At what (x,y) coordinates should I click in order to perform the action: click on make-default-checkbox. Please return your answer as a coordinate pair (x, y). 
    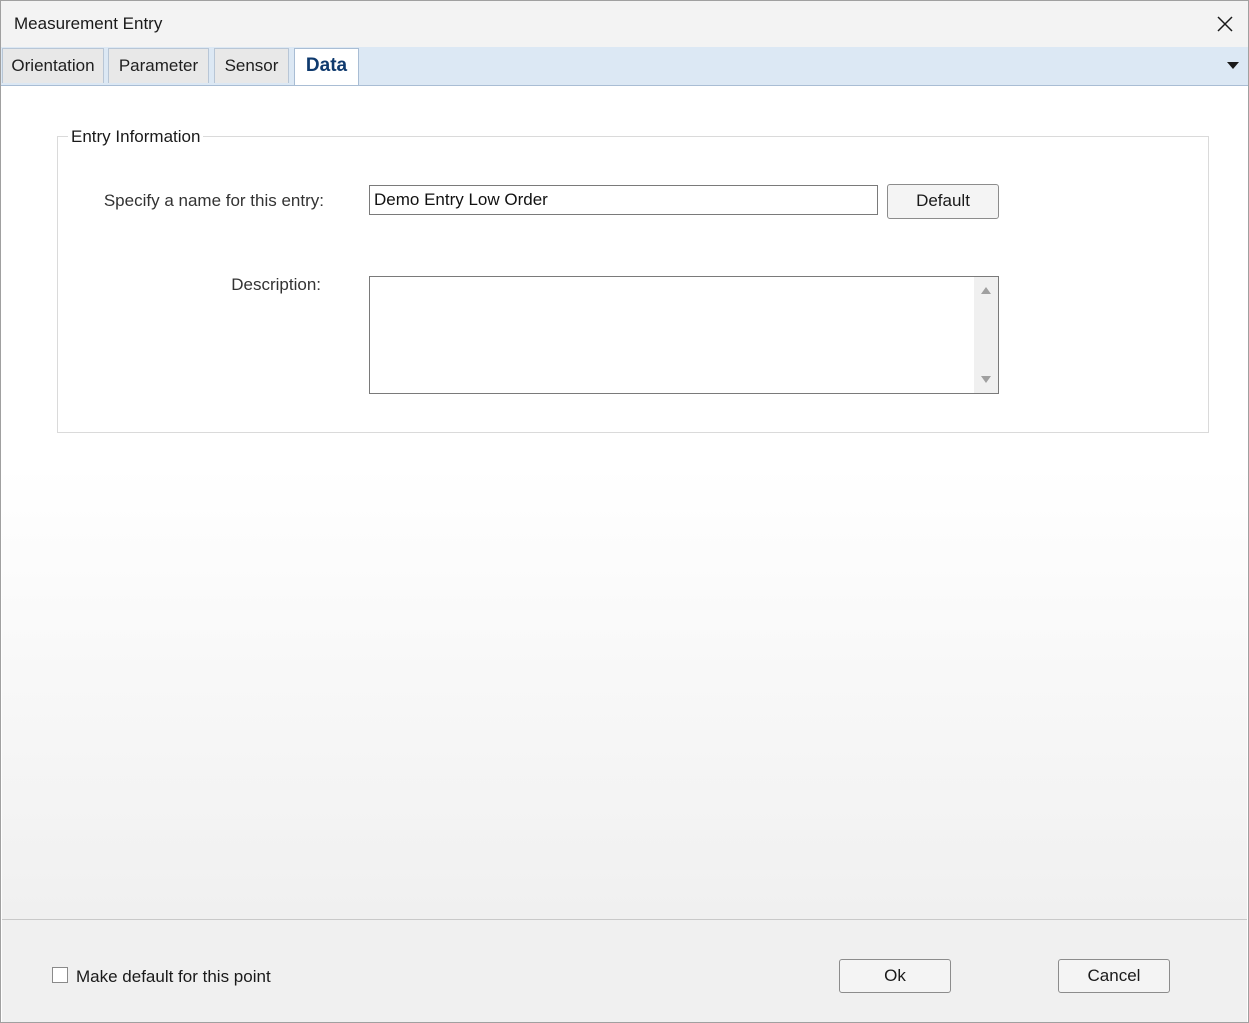
    Looking at the image, I should click on (60, 975).